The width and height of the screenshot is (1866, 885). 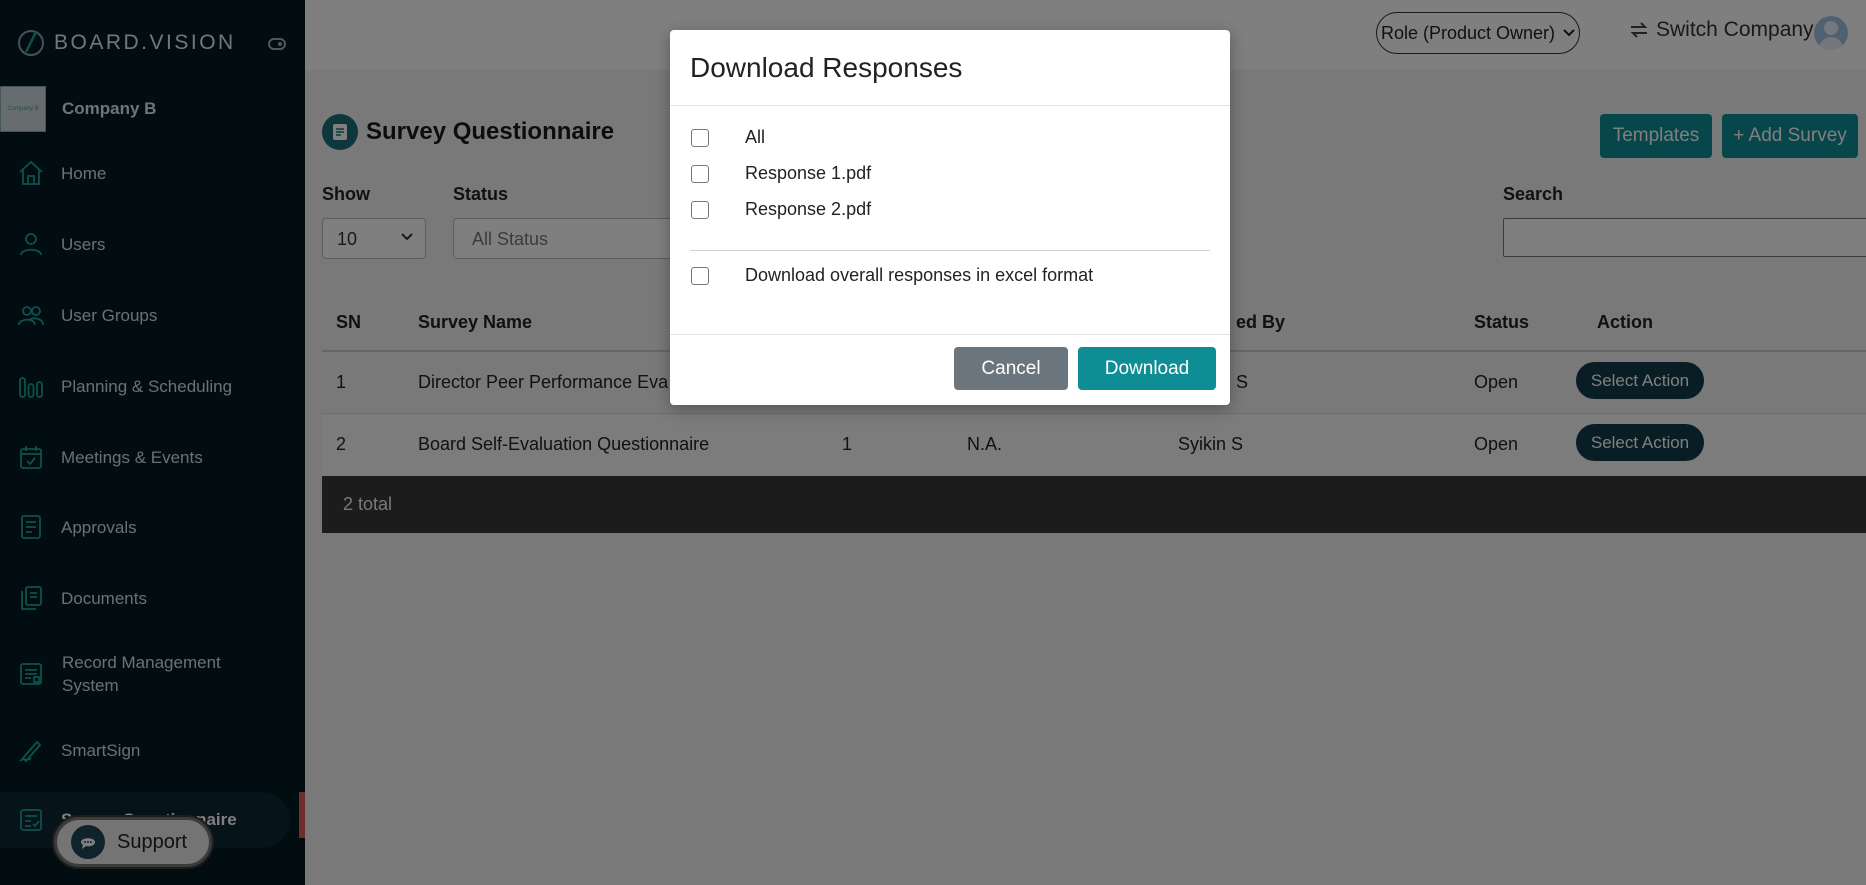 I want to click on modal-title: Download Responses, so click(x=826, y=67).